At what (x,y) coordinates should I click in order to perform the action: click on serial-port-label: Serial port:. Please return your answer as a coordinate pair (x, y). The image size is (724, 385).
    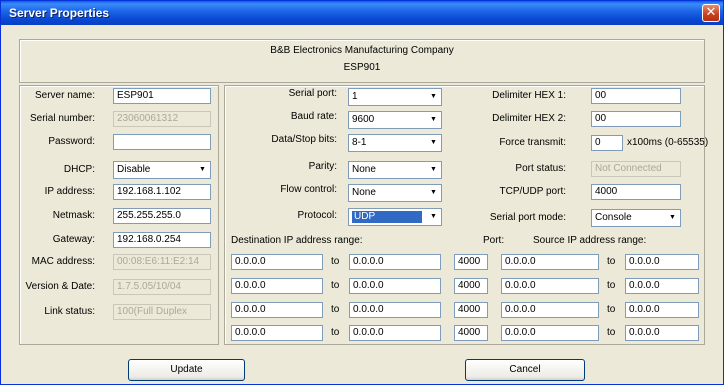
    Looking at the image, I should click on (312, 93).